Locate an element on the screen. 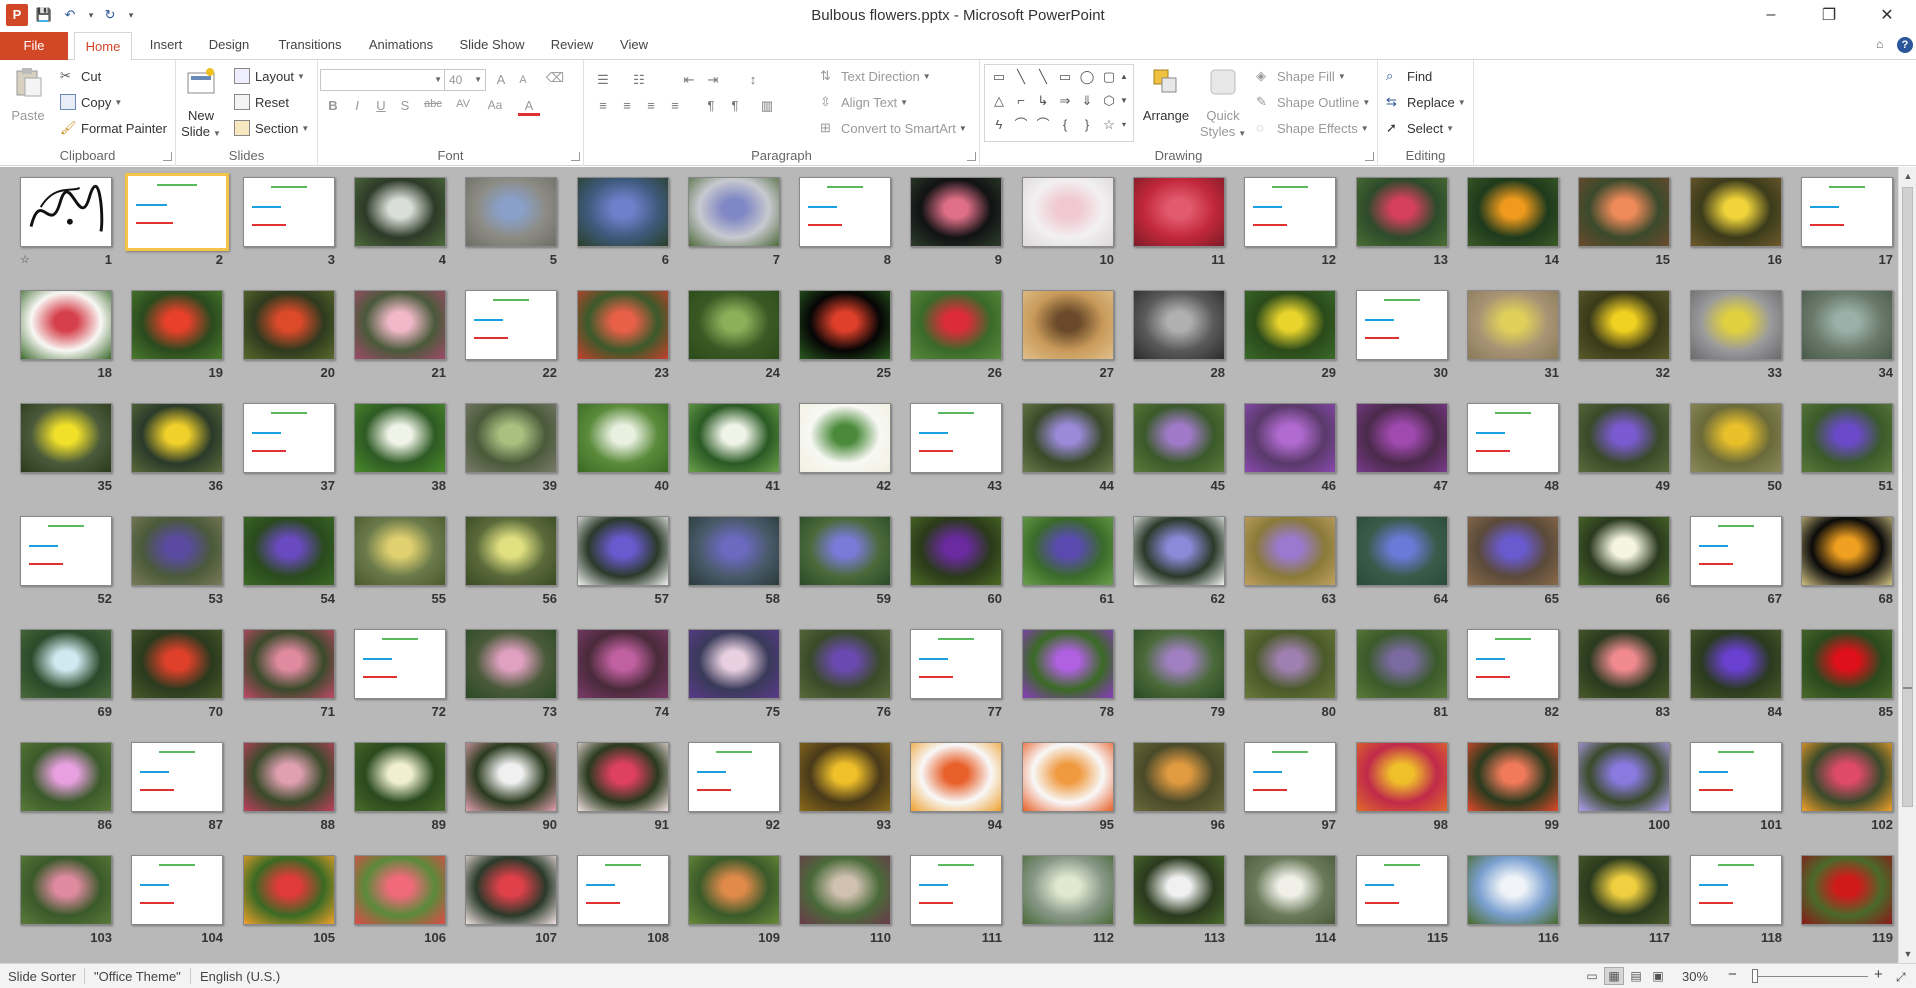 This screenshot has width=1916, height=988. bullets-icon: ☰ is located at coordinates (603, 80).